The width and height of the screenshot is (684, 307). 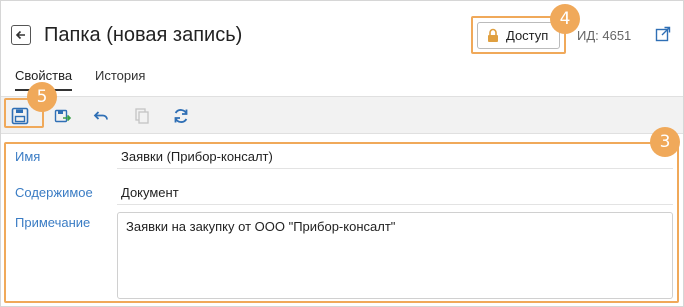 What do you see at coordinates (342, 115) in the screenshot?
I see `toolbar` at bounding box center [342, 115].